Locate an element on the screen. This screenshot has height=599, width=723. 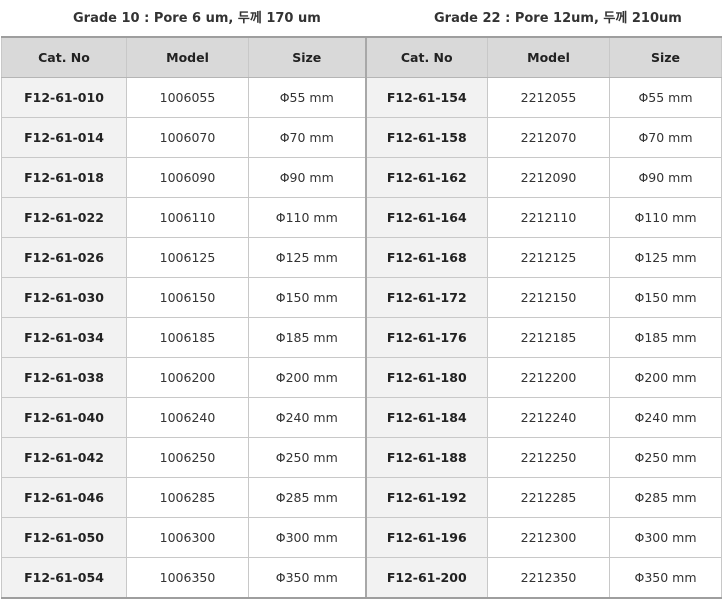
grade22-model-cell: 2212350 is located at coordinates (548, 578).